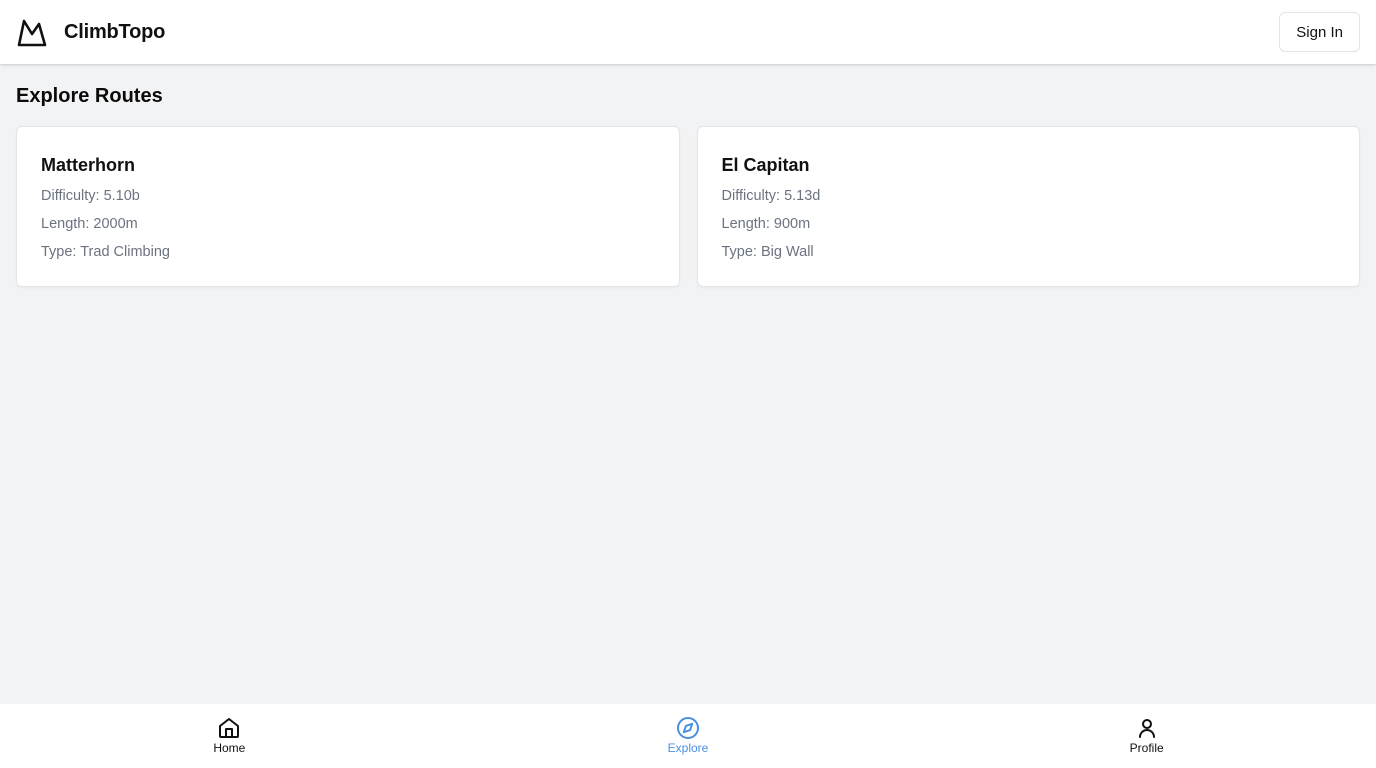  I want to click on route-length: Length: 2000m, so click(89, 224).